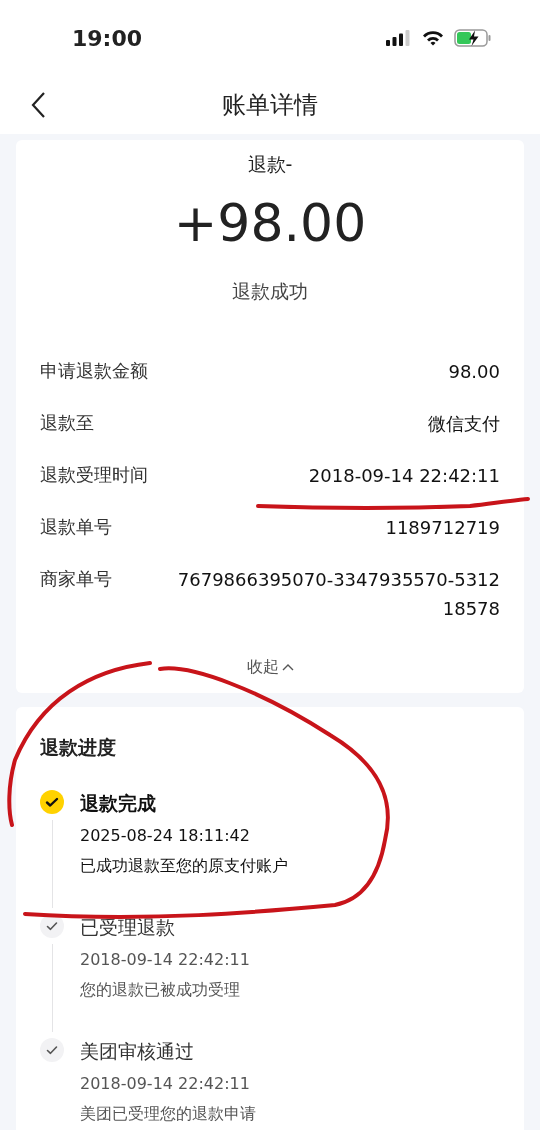  What do you see at coordinates (76, 527) in the screenshot?
I see `detail-label: 退款单号` at bounding box center [76, 527].